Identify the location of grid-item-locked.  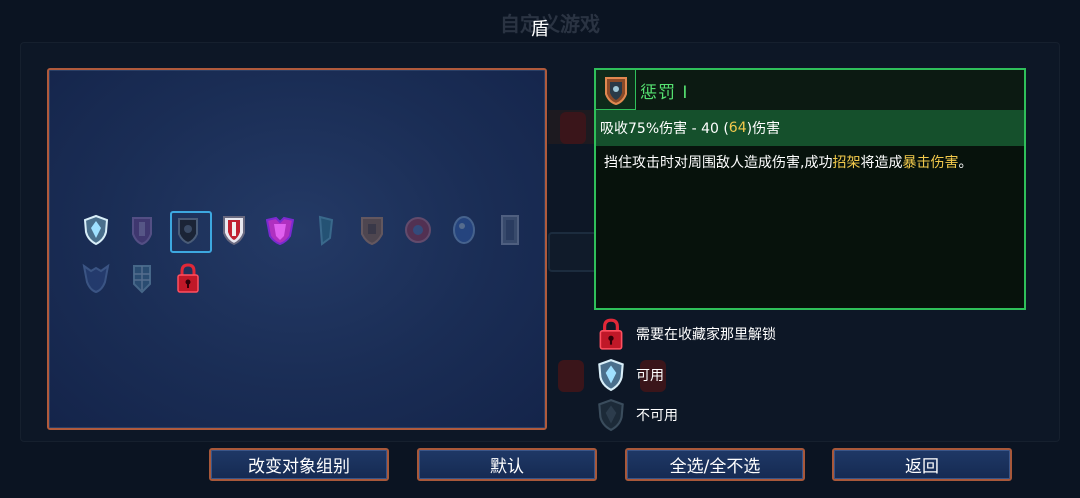
(188, 278).